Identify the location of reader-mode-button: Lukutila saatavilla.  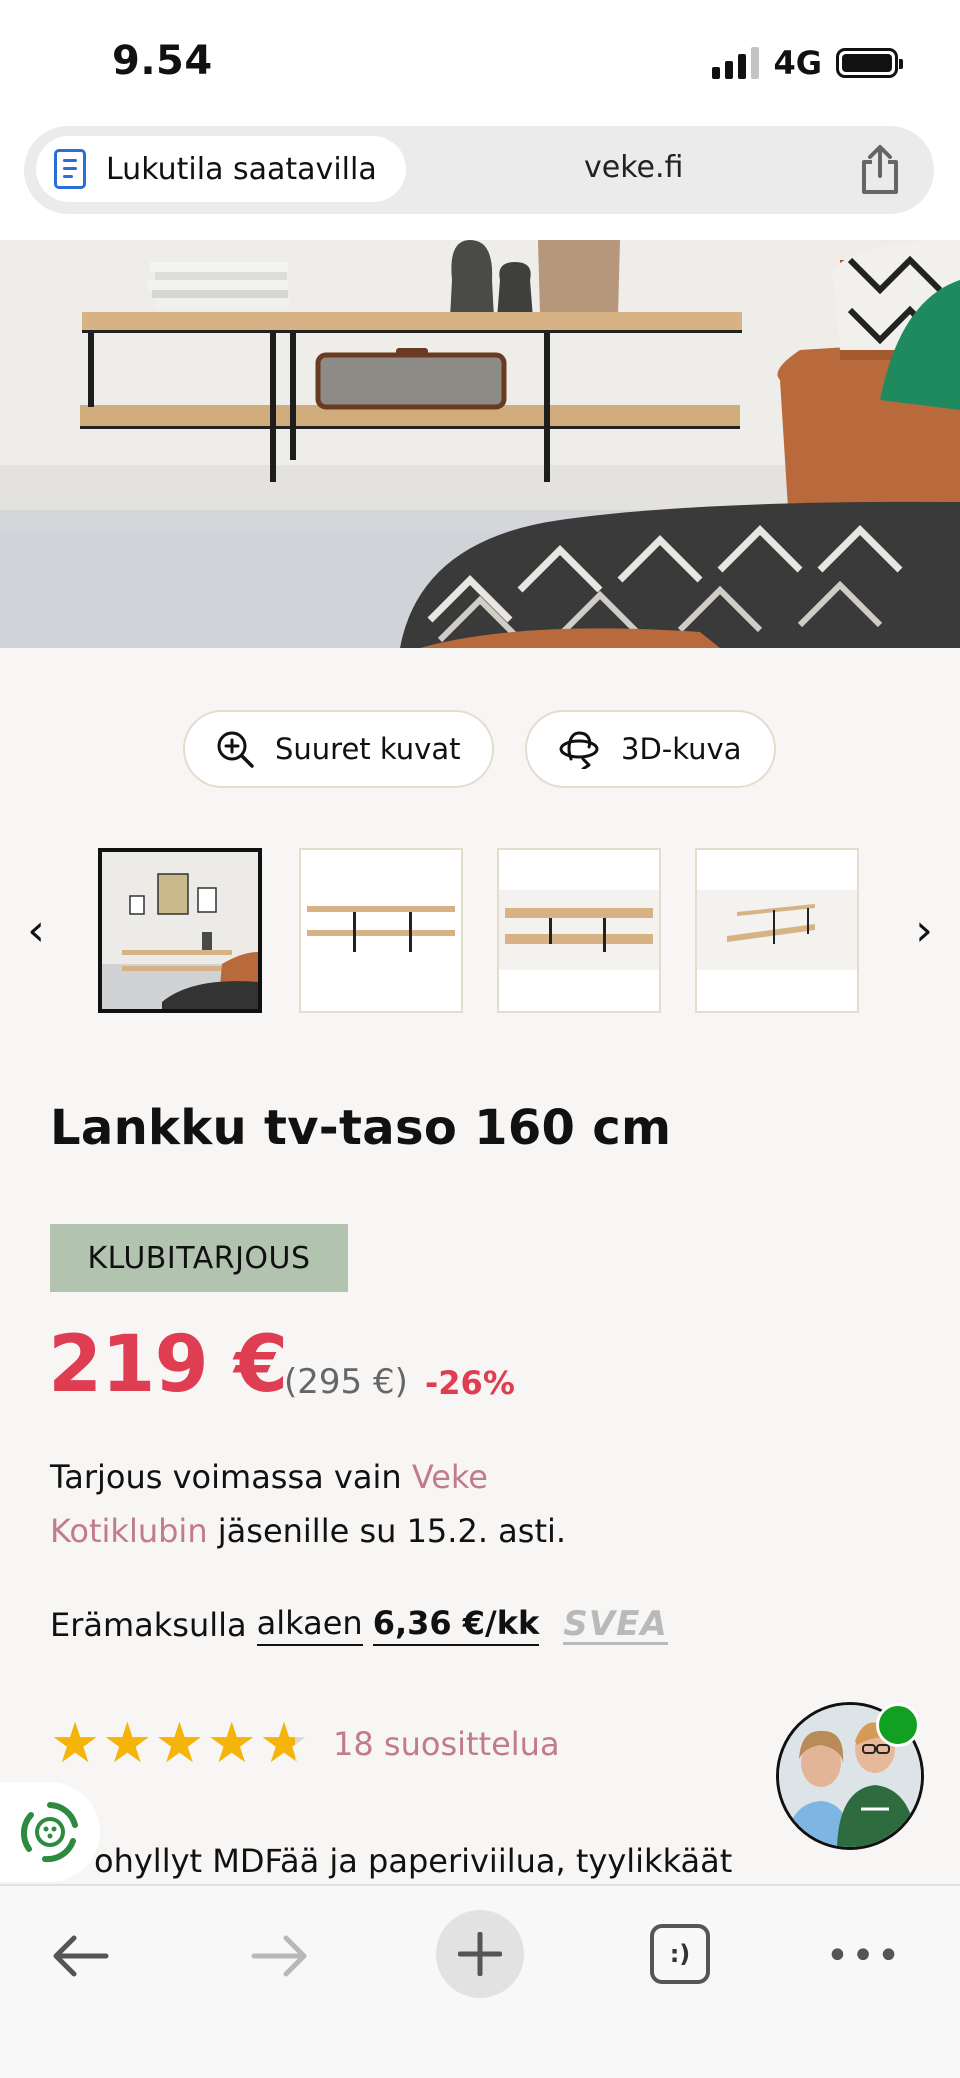
(221, 169).